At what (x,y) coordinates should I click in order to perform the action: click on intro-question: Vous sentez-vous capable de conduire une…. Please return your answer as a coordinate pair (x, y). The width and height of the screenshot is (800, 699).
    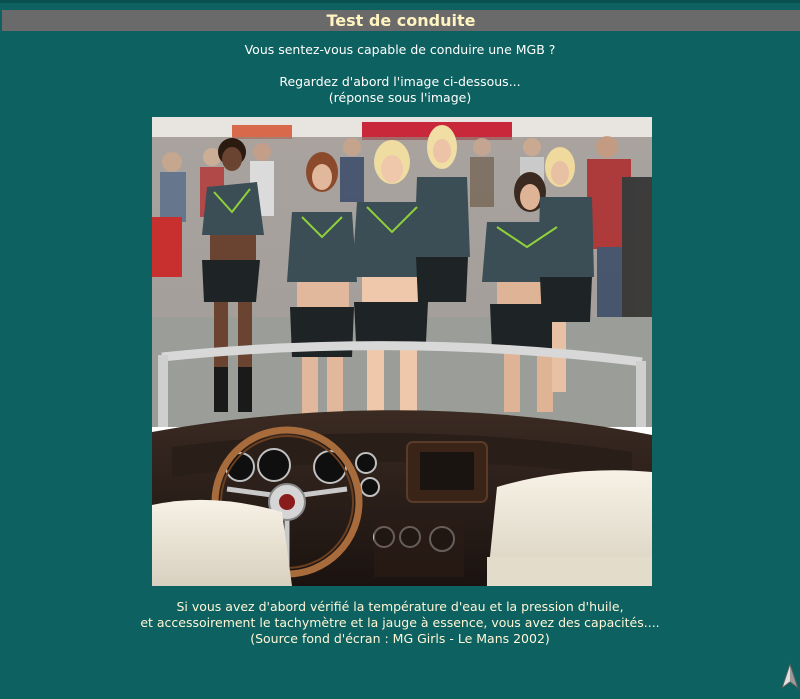
    Looking at the image, I should click on (400, 49).